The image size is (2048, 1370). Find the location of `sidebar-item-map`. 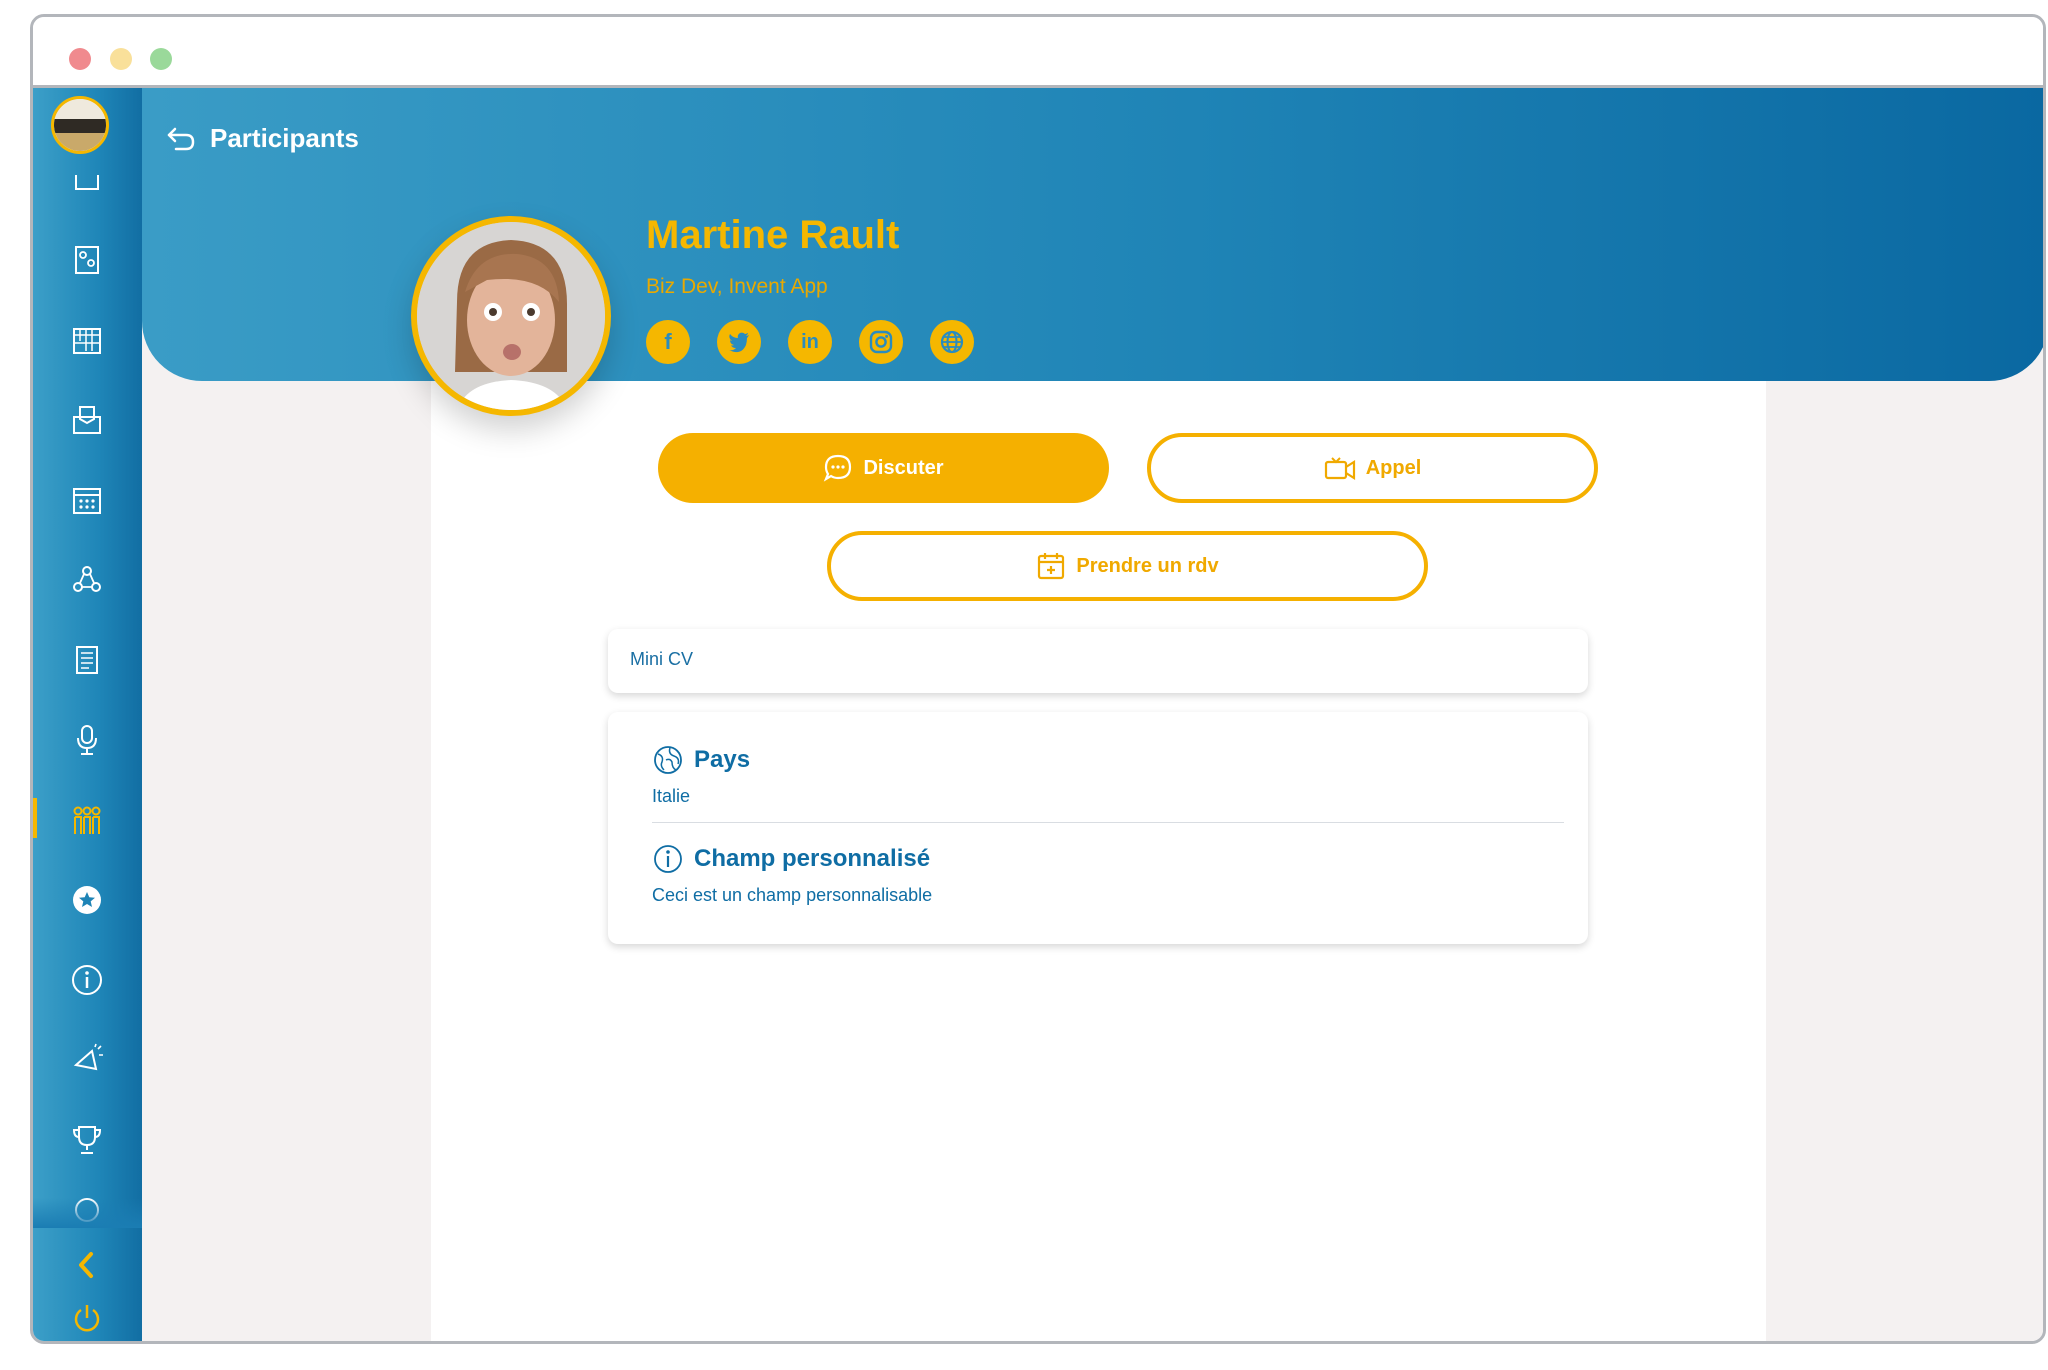

sidebar-item-map is located at coordinates (87, 258).